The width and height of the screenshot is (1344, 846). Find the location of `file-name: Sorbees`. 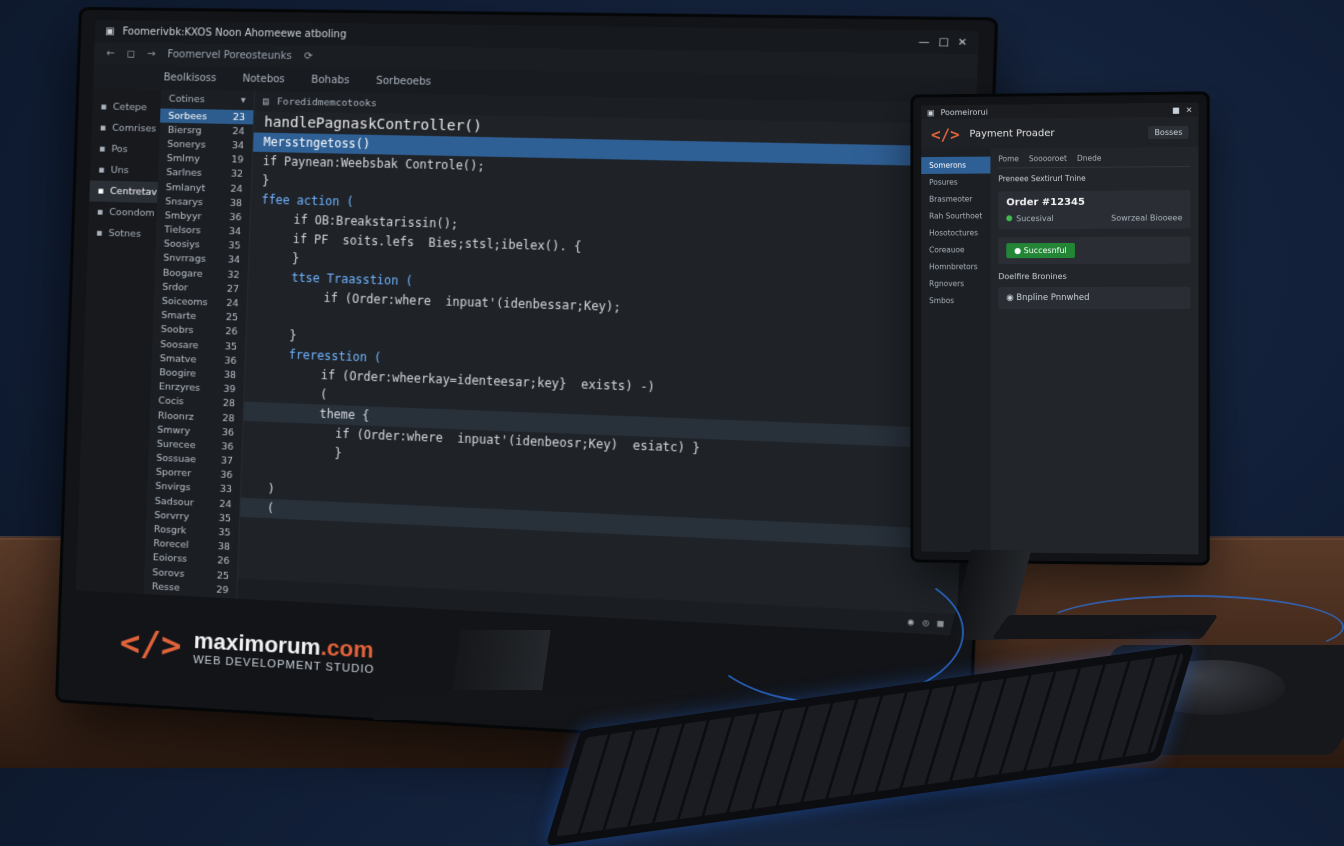

file-name: Sorbees is located at coordinates (187, 116).